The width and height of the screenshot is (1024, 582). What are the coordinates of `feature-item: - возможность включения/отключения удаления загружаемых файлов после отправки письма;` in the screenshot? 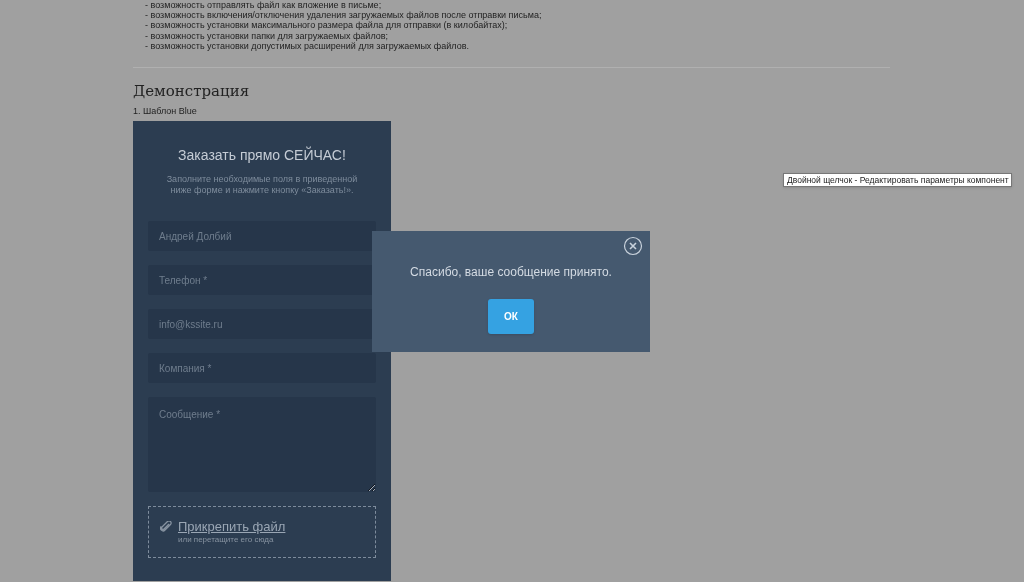 It's located at (344, 15).